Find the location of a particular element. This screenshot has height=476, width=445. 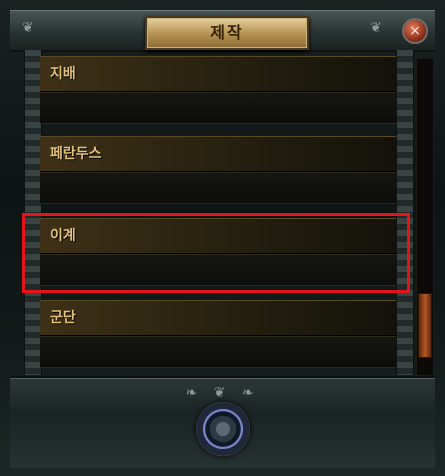

list-item-label: 군단 is located at coordinates (63, 318).